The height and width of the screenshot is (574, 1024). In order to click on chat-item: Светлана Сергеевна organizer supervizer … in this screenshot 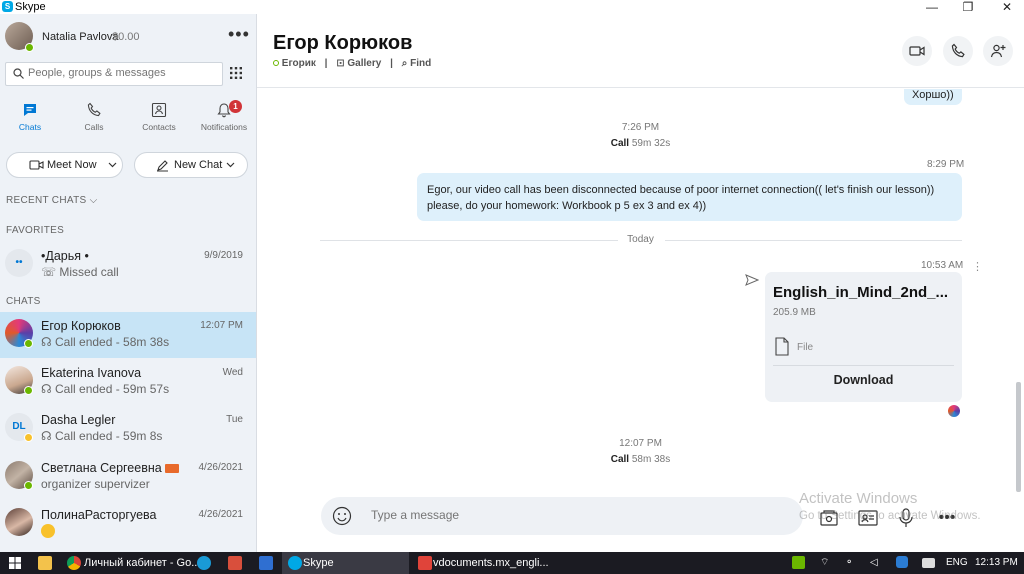, I will do `click(128, 477)`.